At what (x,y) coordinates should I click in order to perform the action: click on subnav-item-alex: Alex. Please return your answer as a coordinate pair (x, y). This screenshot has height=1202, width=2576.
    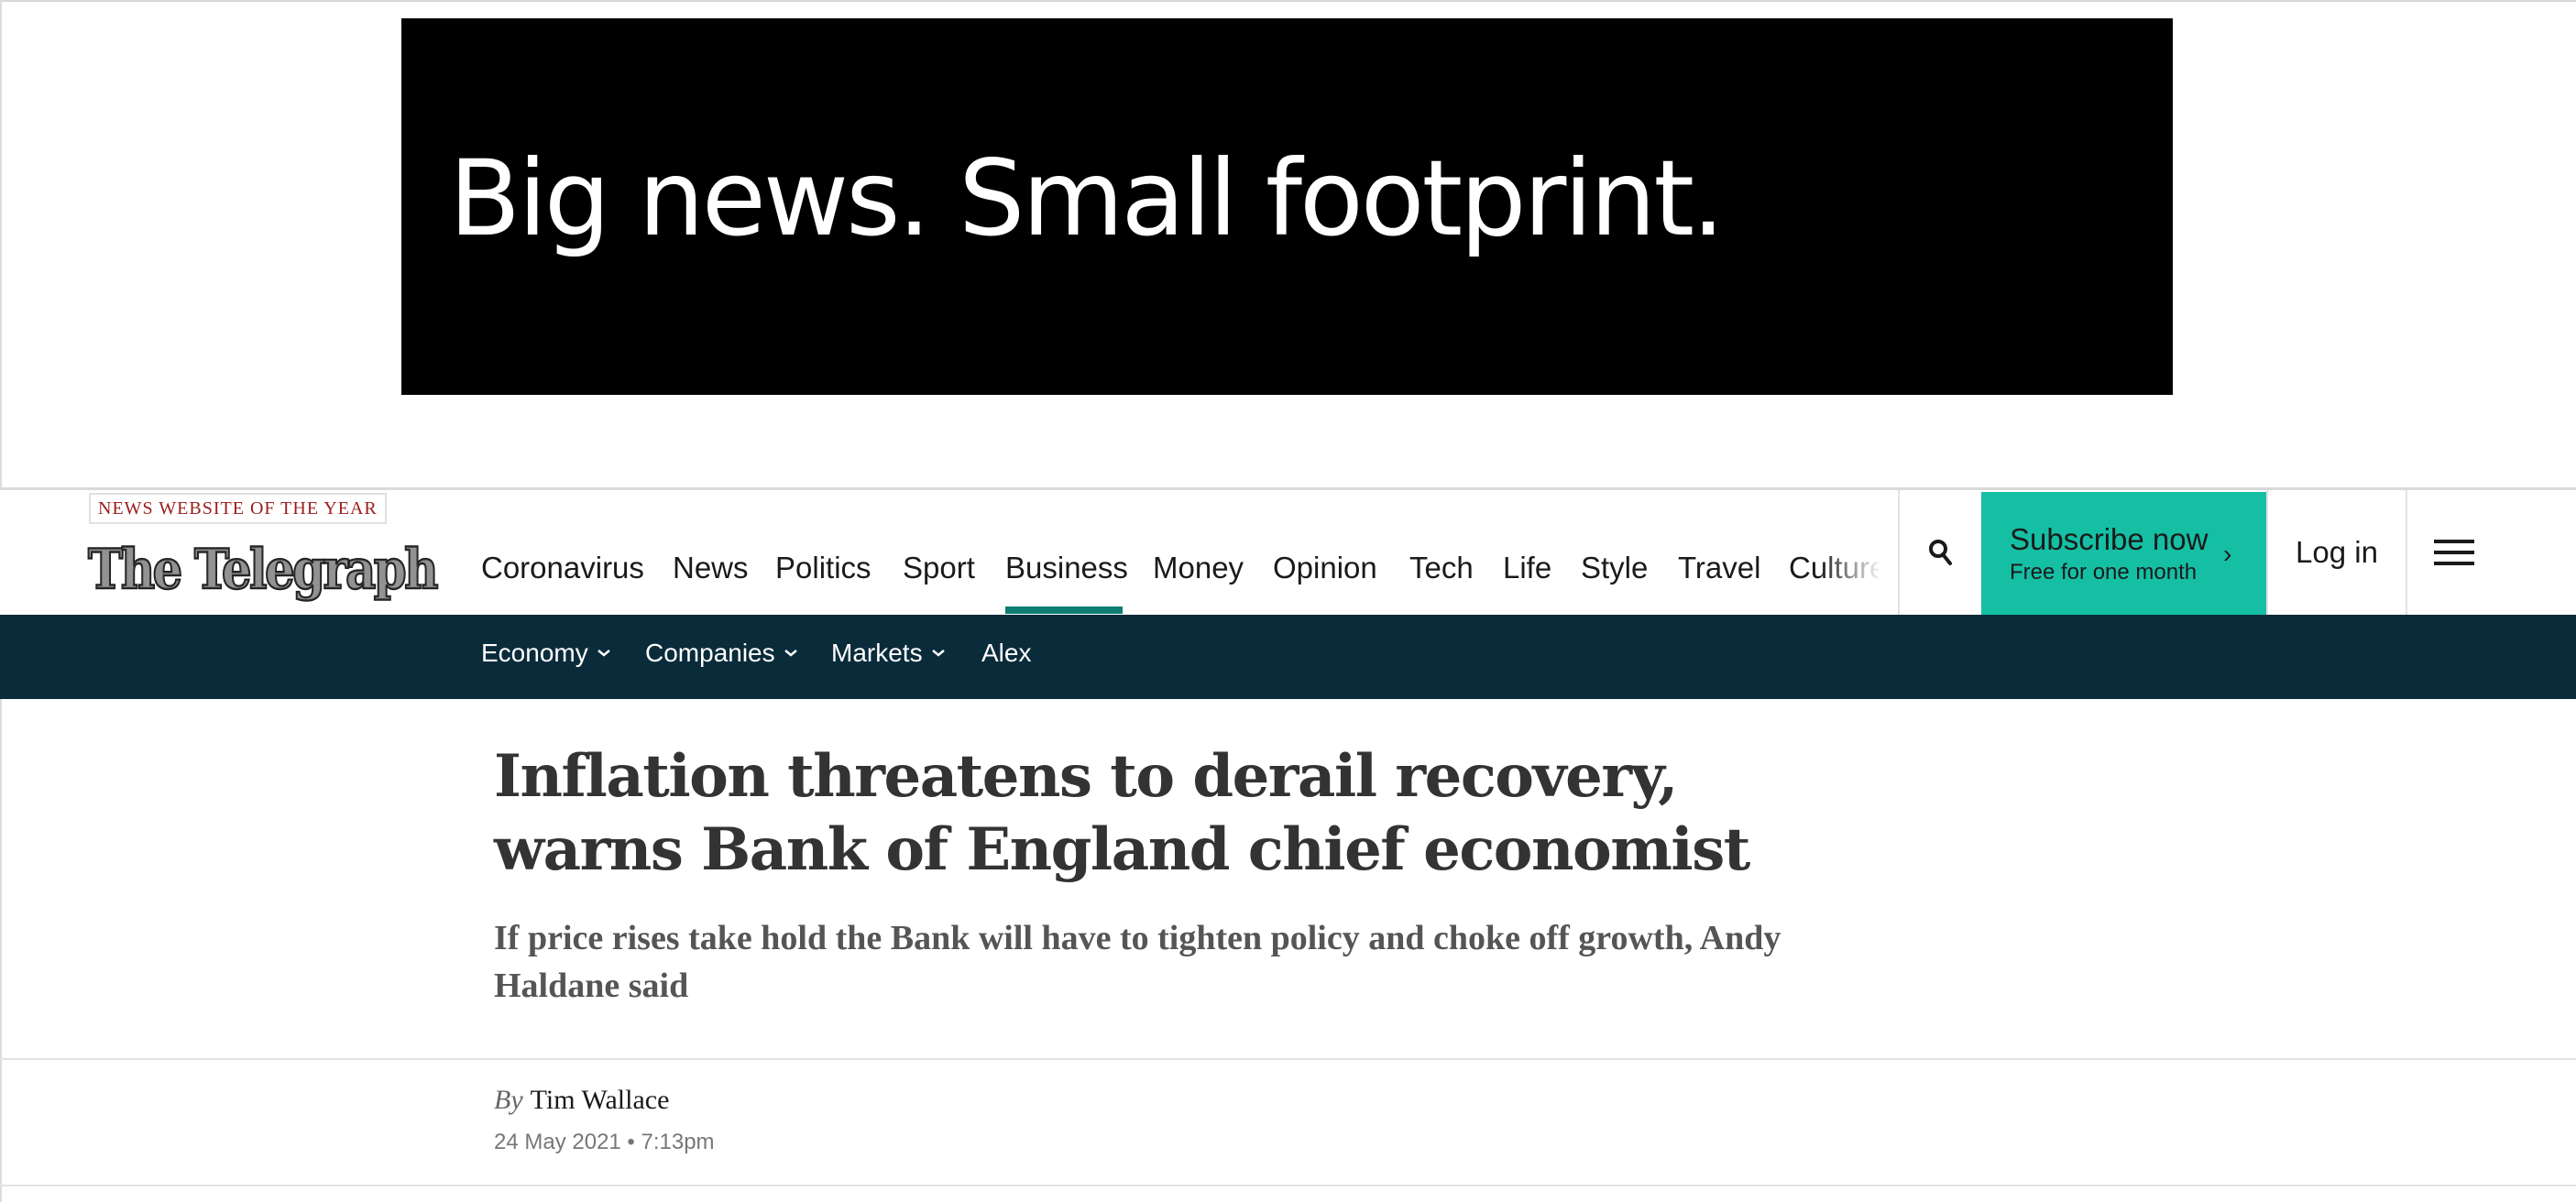
    Looking at the image, I should click on (1006, 653).